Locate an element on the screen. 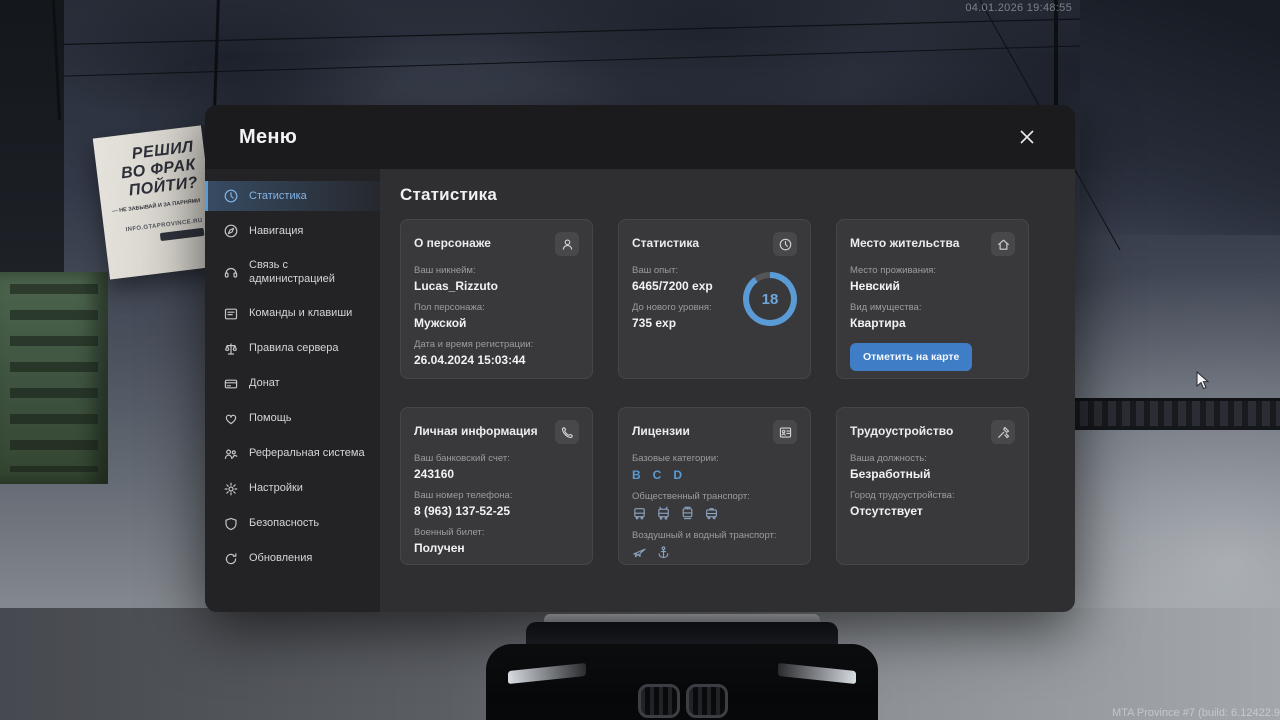 This screenshot has height=720, width=1280. sidebar-item-label: Помощь is located at coordinates (270, 418).